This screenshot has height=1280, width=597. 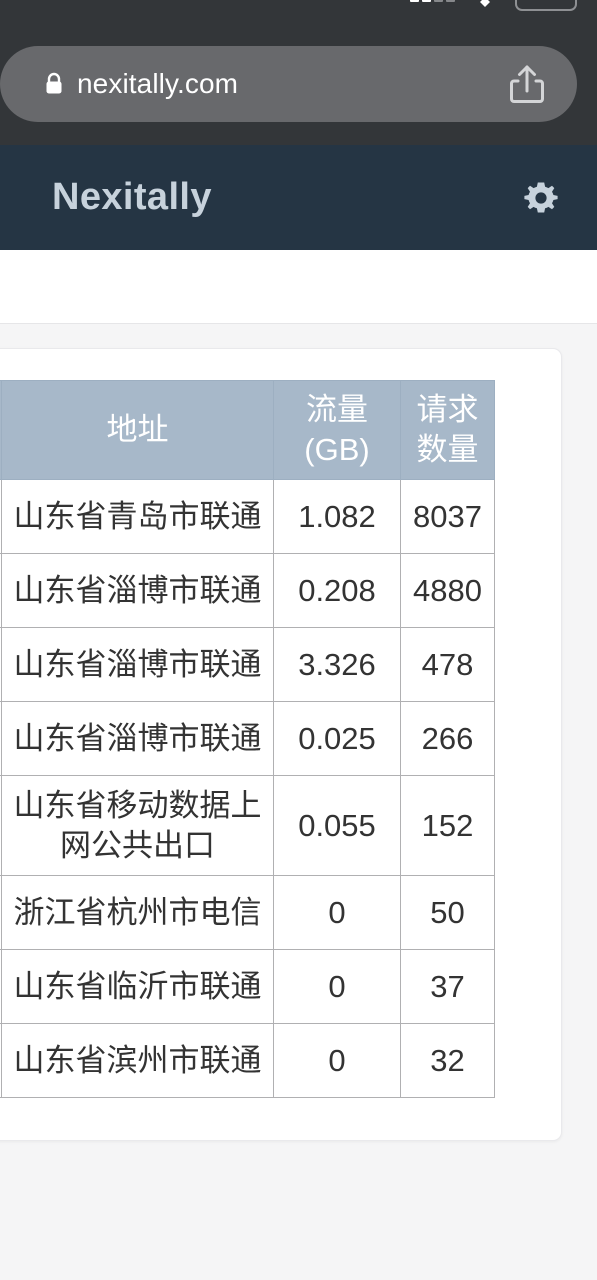 I want to click on gear-icon, so click(x=541, y=198).